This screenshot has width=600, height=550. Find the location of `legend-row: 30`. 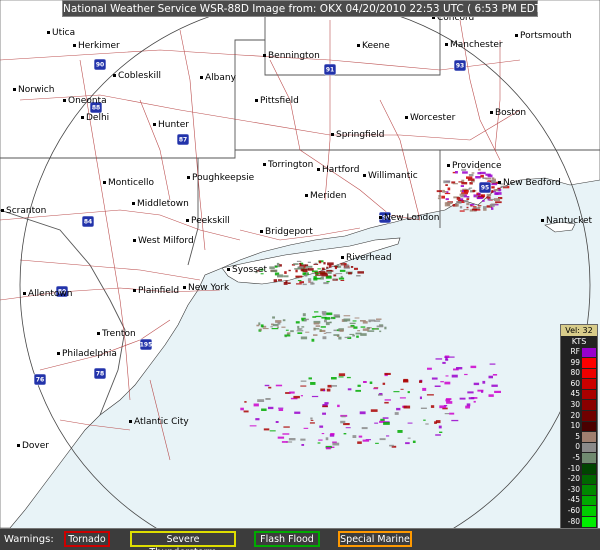

legend-row: 30 is located at coordinates (579, 405).